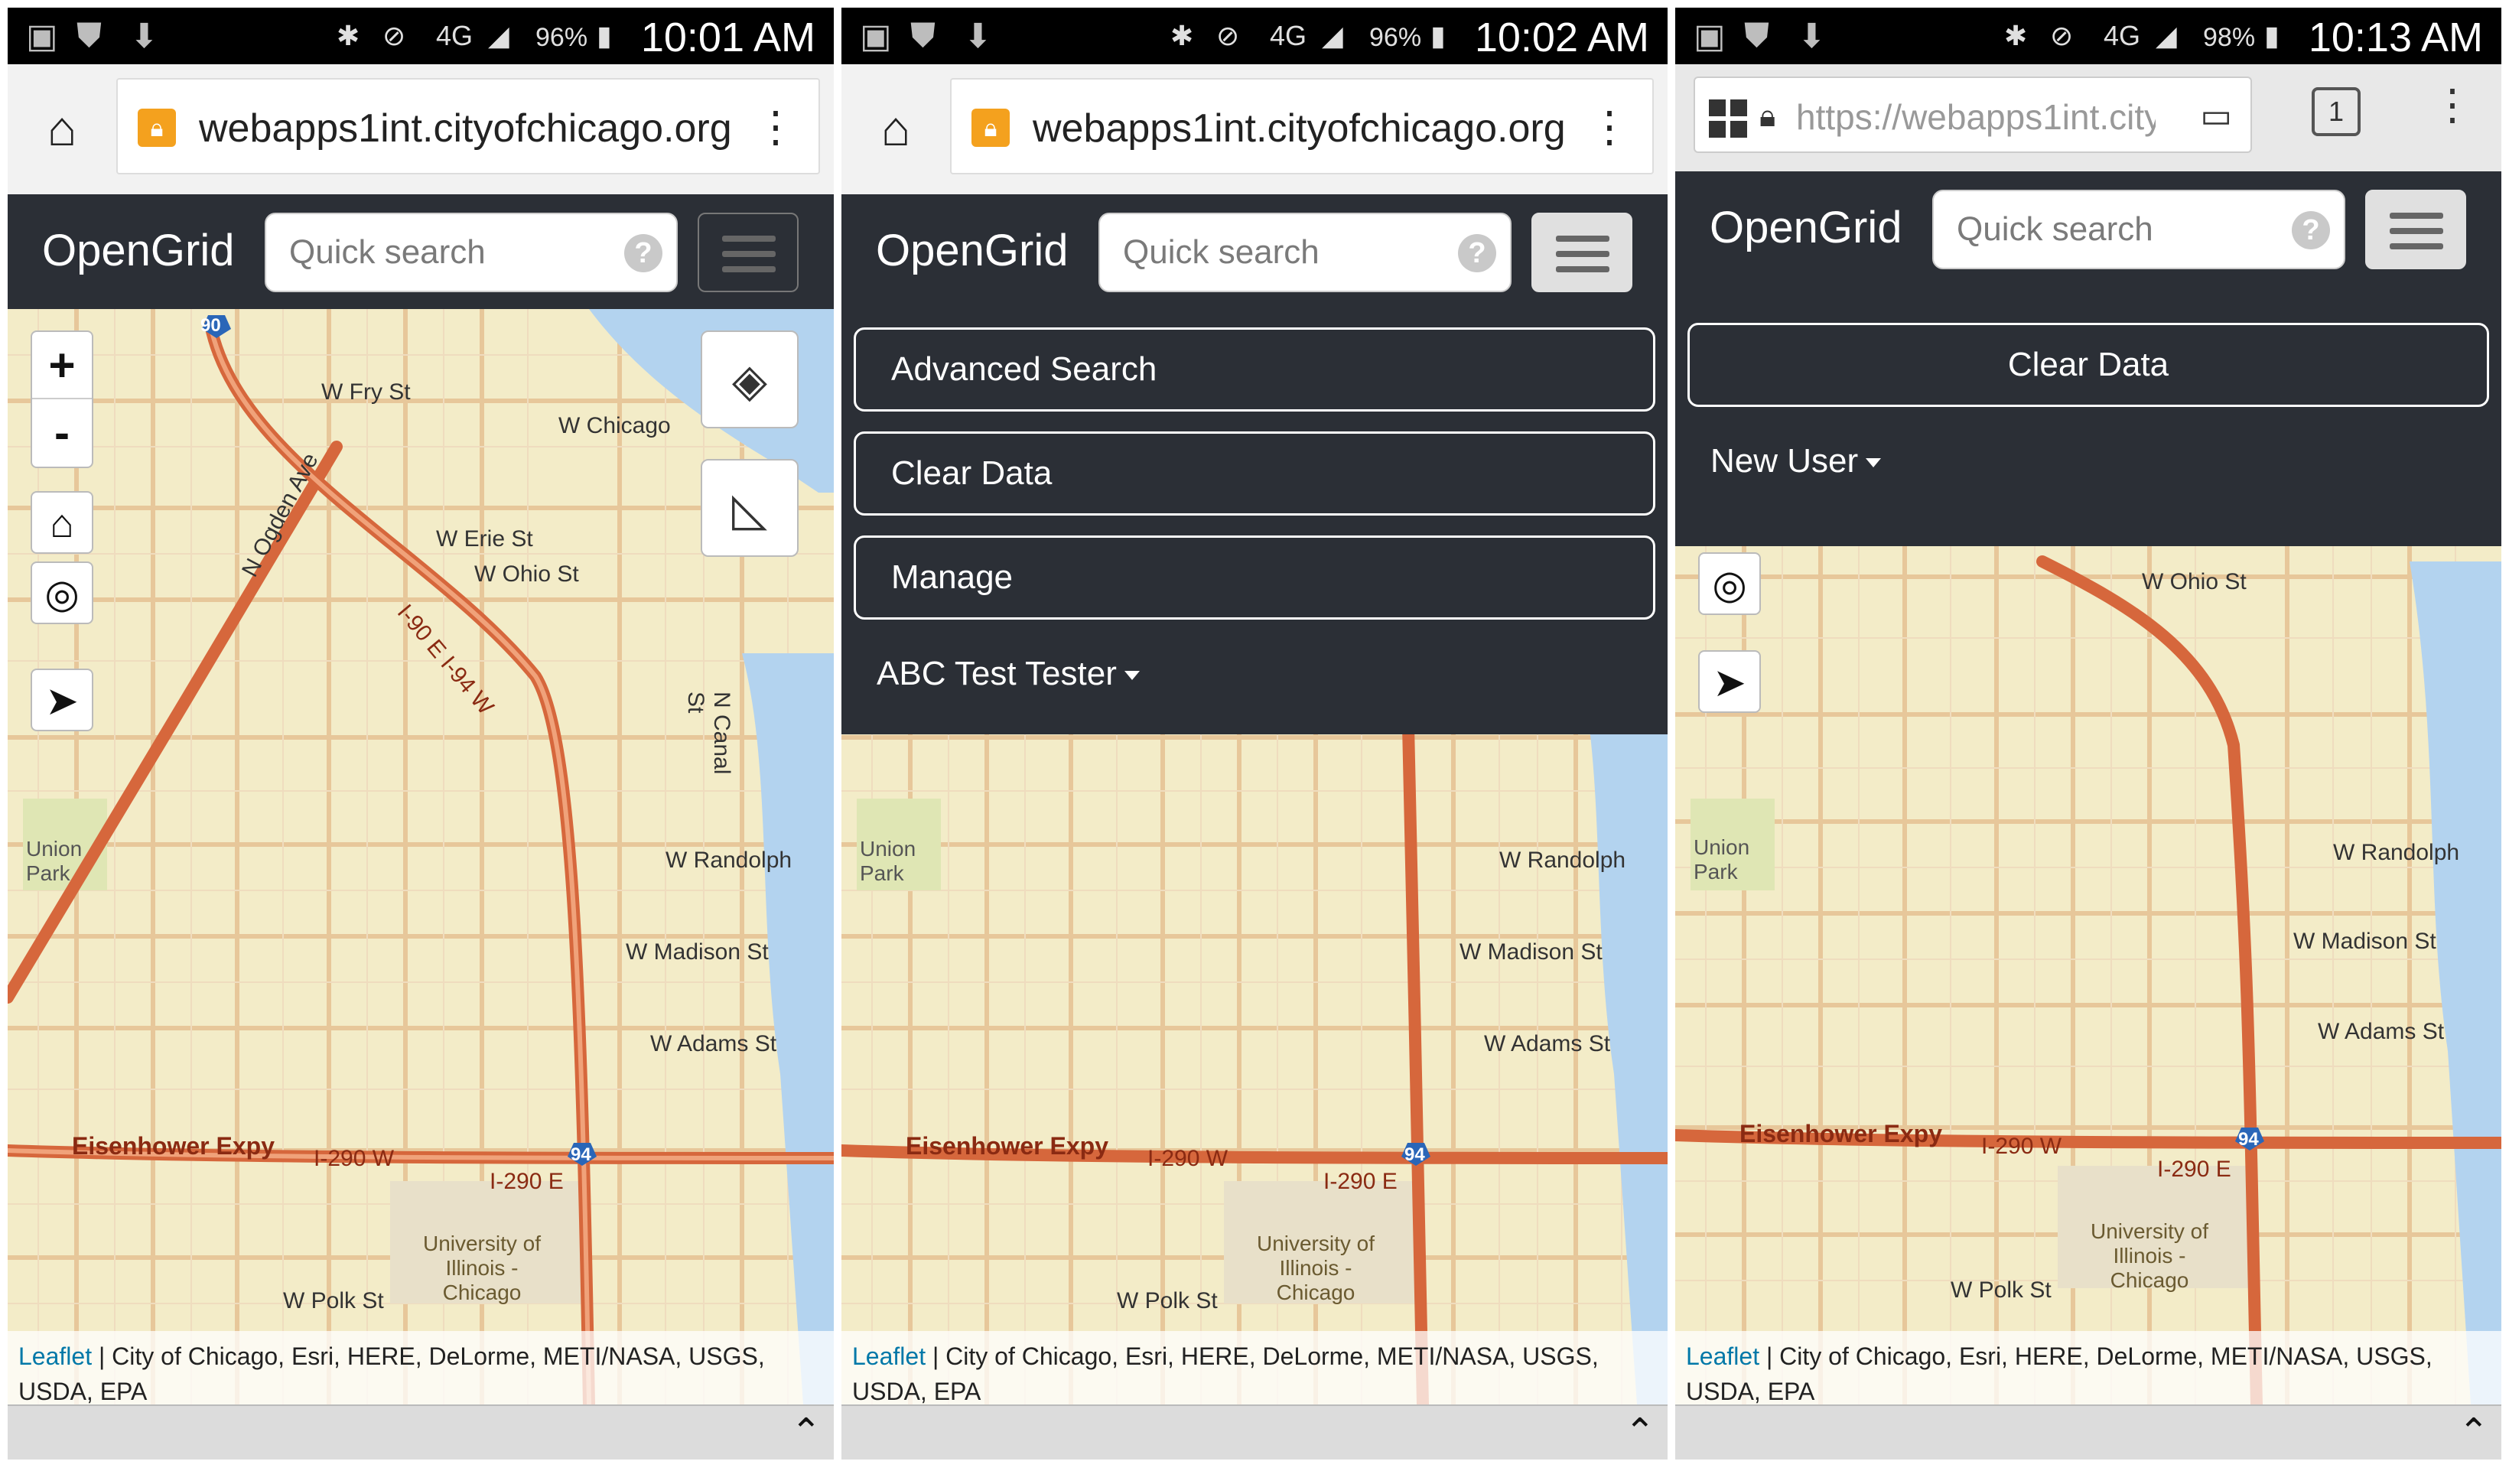  Describe the element at coordinates (978, 36) in the screenshot. I see `download-icon: ⬇` at that location.